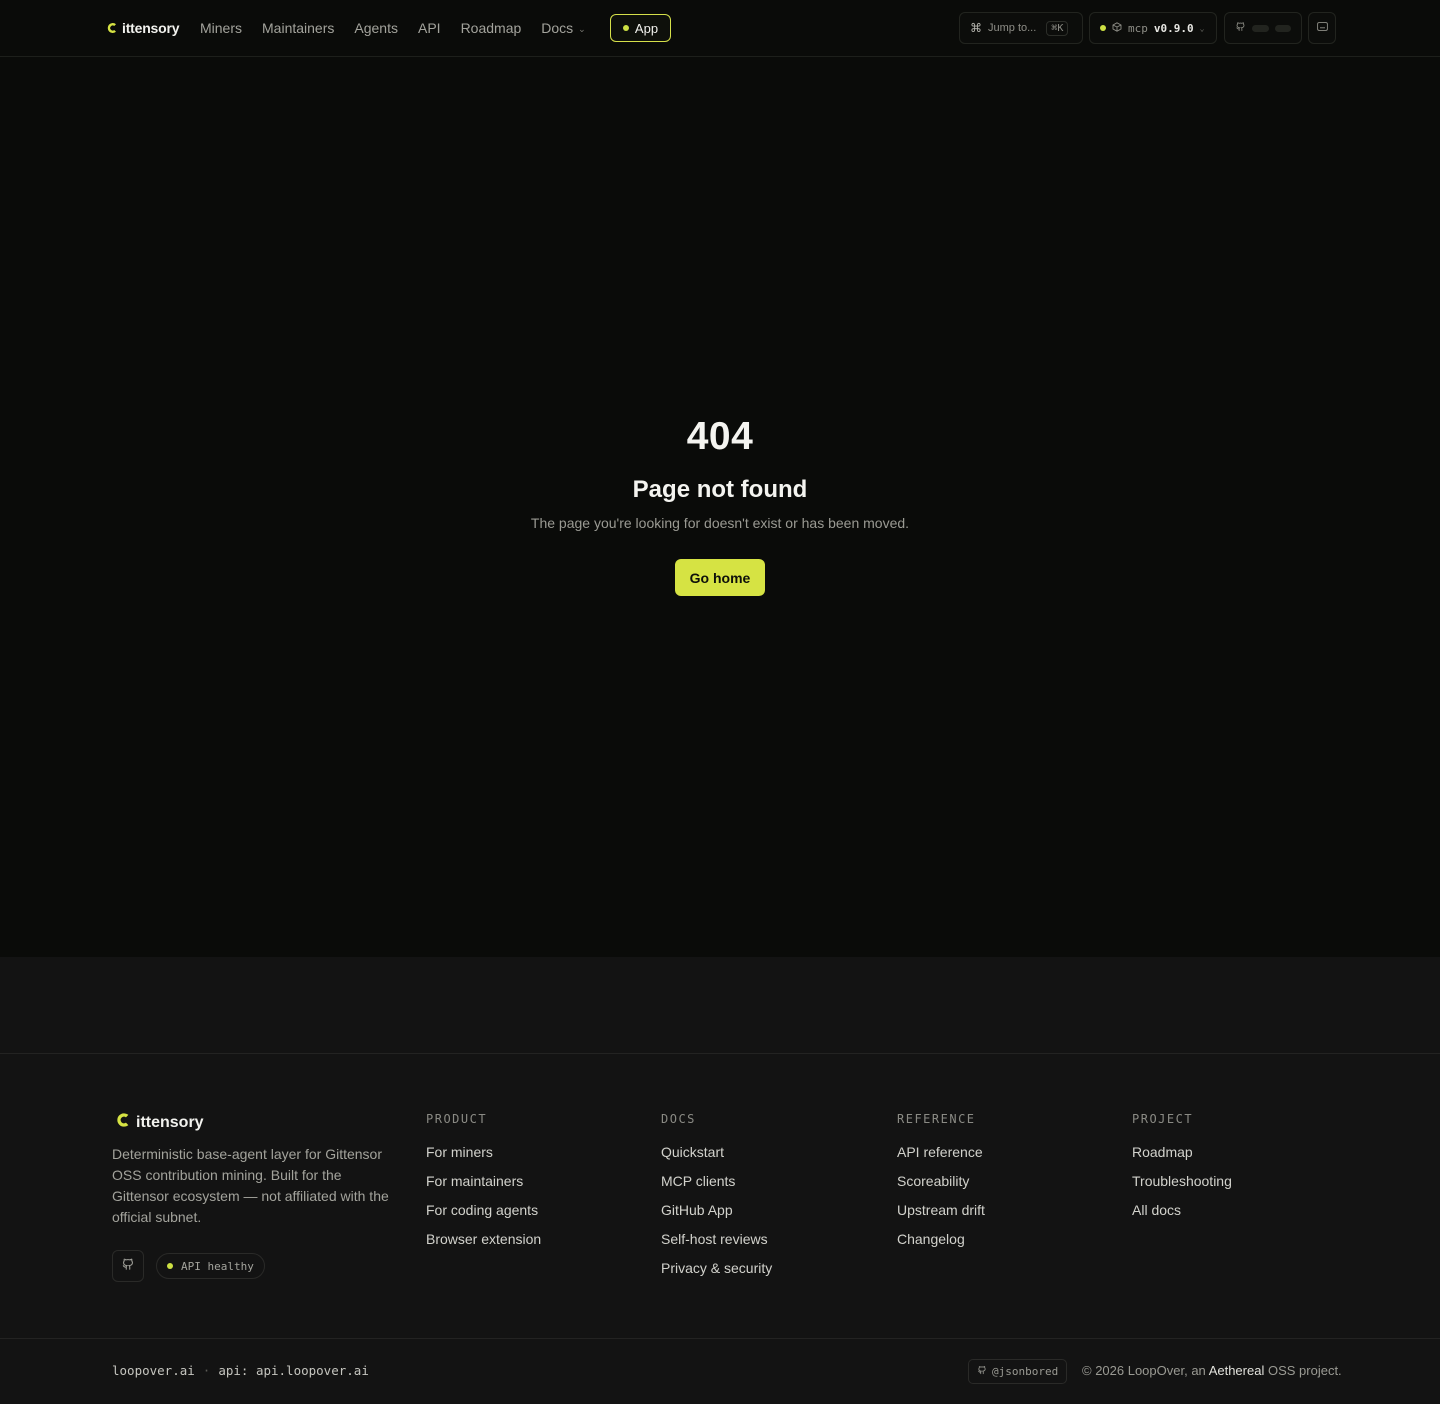  Describe the element at coordinates (457, 1119) in the screenshot. I see `footer-column-title: PRODUCT` at that location.